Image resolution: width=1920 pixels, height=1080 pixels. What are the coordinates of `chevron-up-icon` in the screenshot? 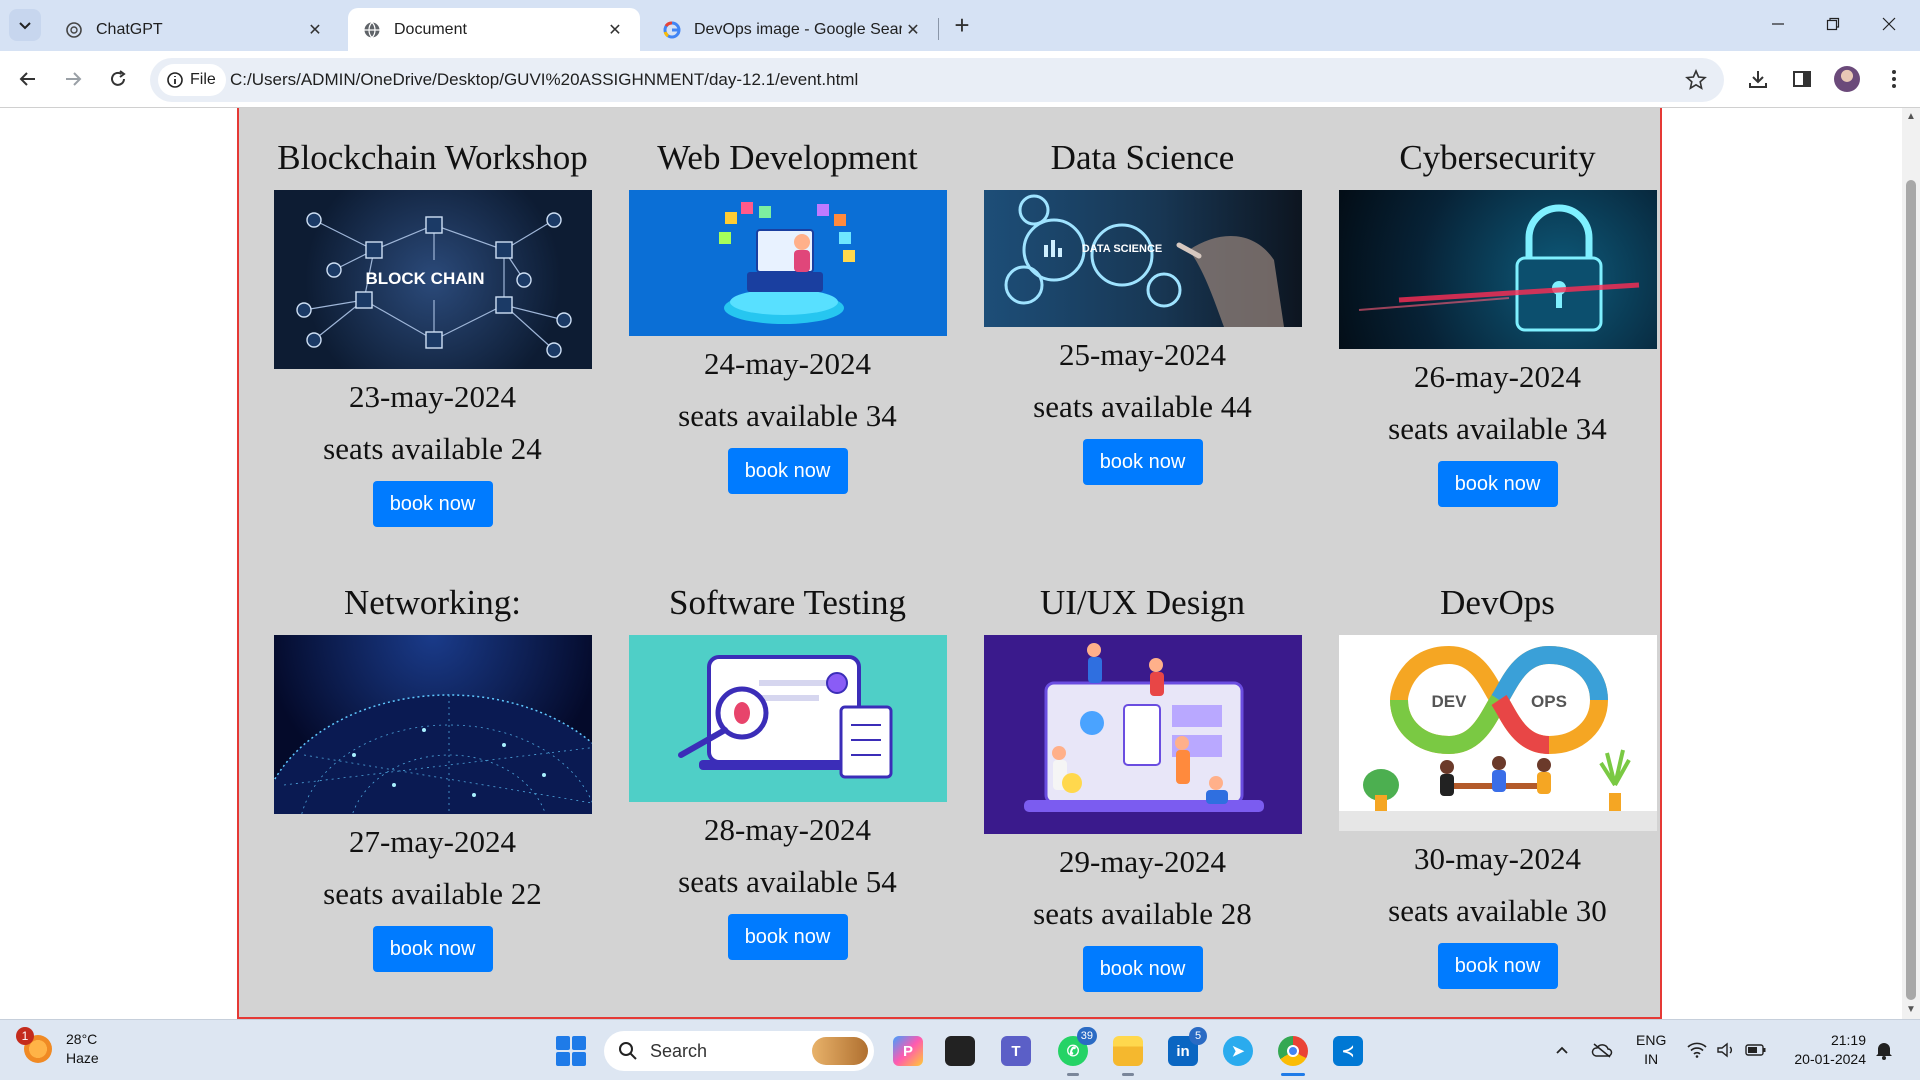 It's located at (1562, 1050).